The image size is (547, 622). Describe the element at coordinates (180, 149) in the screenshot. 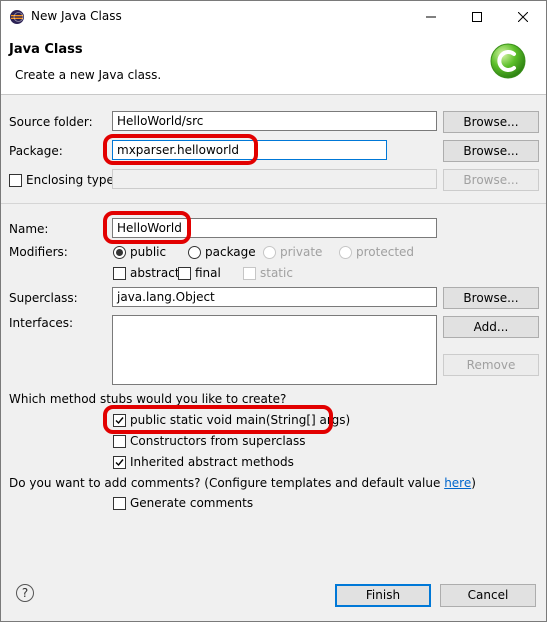

I see `package-highlight` at that location.